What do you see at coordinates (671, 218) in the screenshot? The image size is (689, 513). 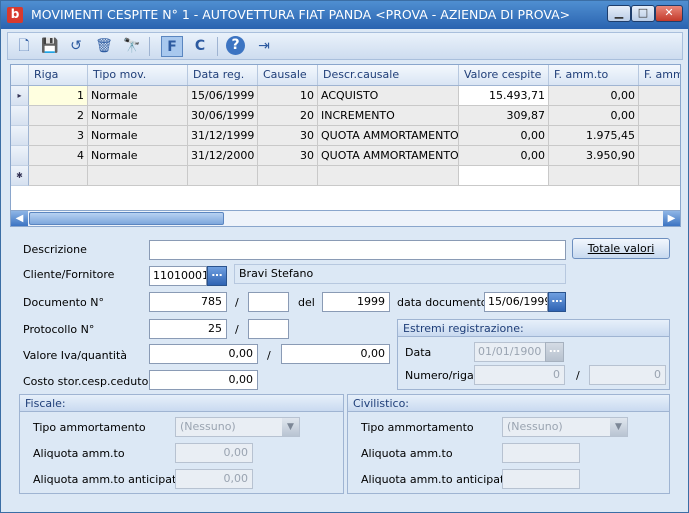 I see `scroll-right-icon: ▶` at bounding box center [671, 218].